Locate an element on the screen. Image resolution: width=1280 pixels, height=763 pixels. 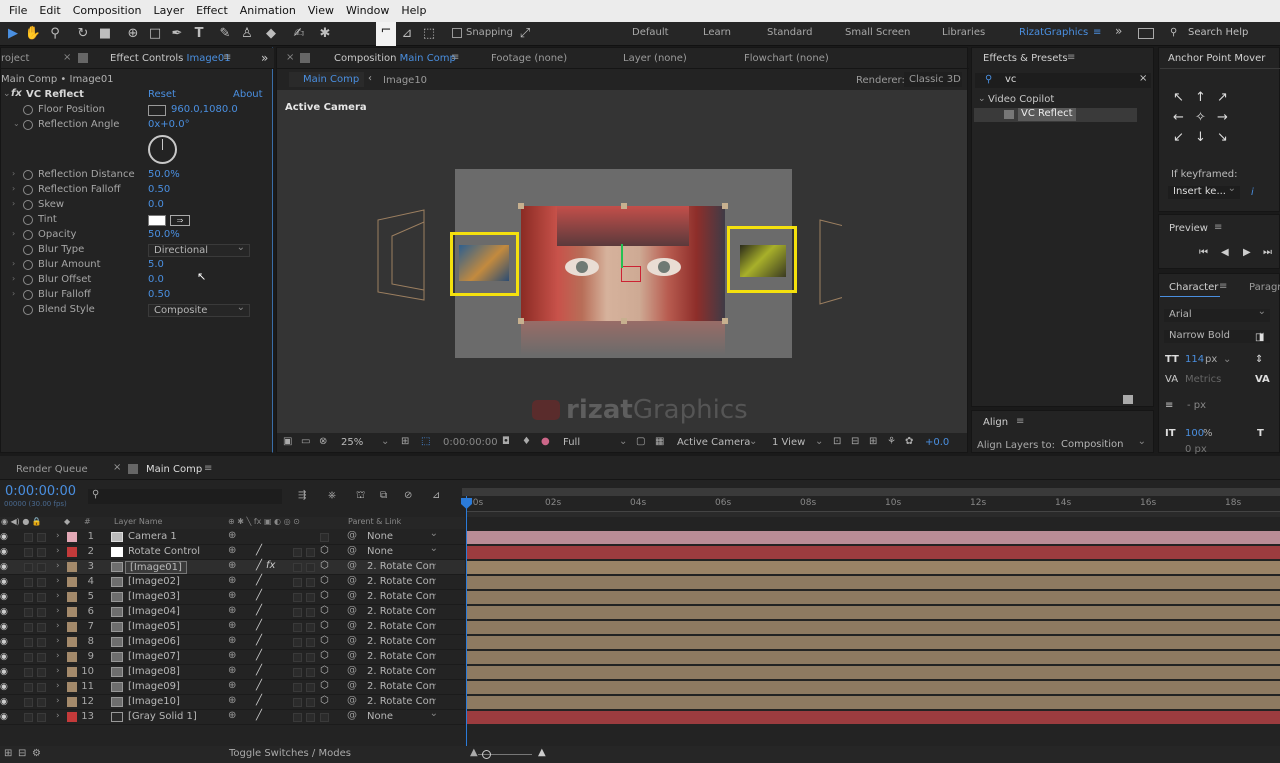
motion-blur-icon: ⊘ is located at coordinates (408, 495).